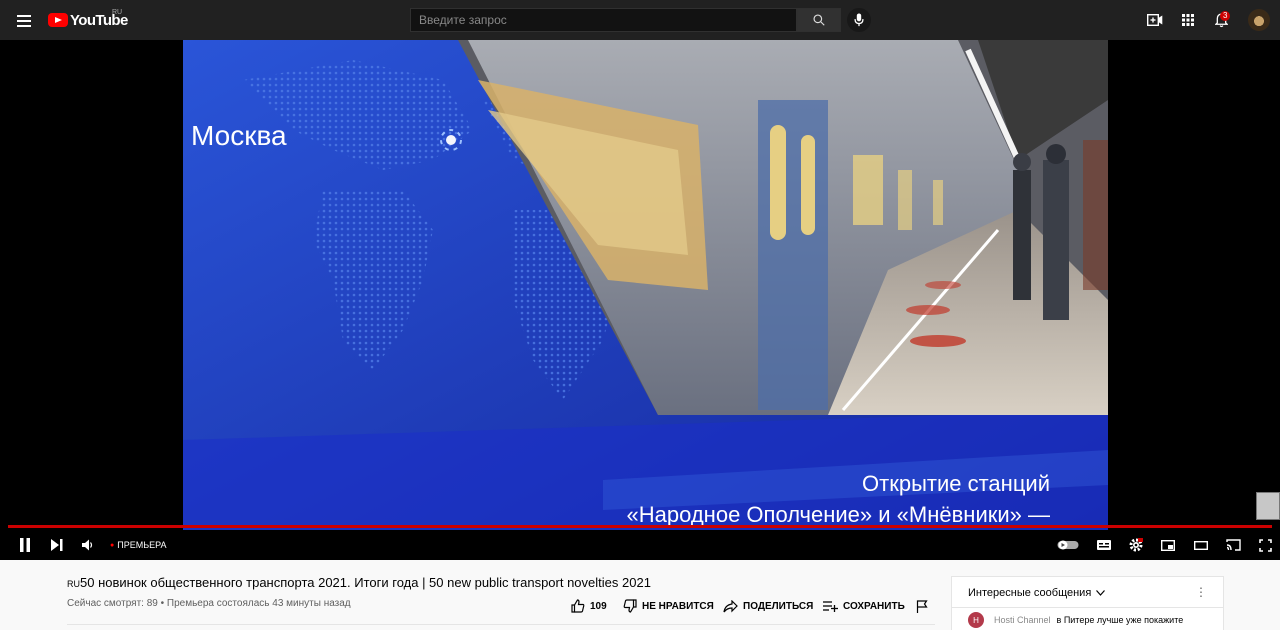 The height and width of the screenshot is (630, 1280). I want to click on fullscreen-icon, so click(1265, 545).